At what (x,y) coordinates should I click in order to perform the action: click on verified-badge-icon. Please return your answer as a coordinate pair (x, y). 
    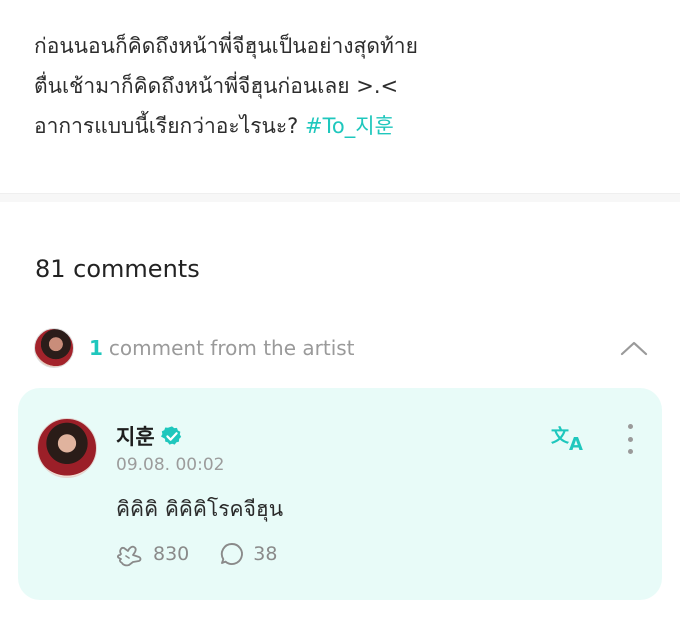
    Looking at the image, I should click on (170, 435).